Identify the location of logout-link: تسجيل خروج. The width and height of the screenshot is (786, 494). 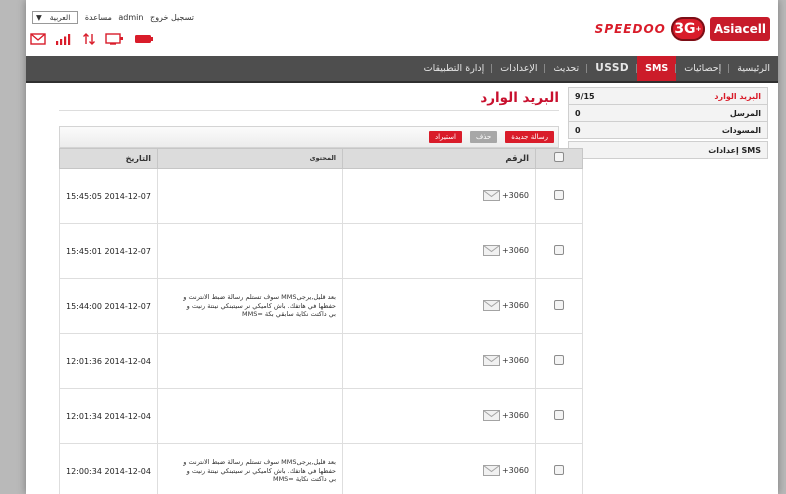
(172, 17).